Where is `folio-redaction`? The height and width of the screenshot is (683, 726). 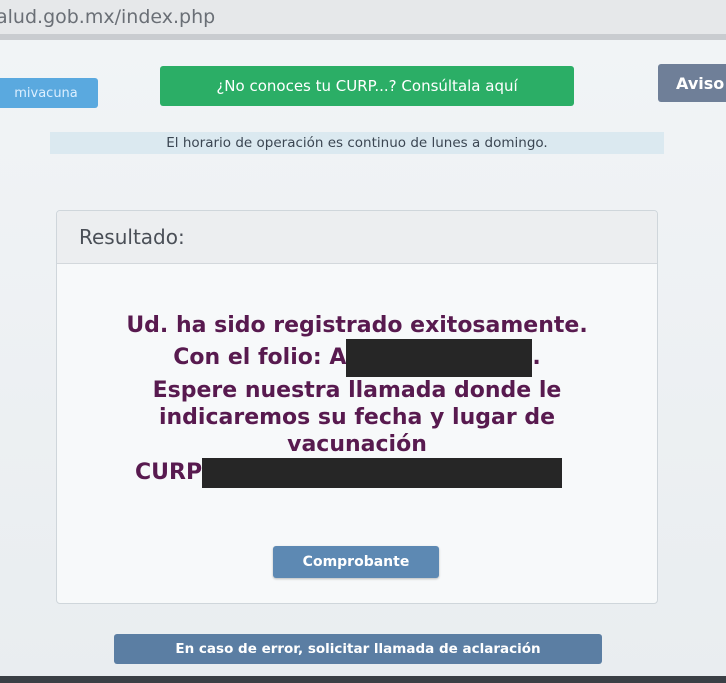
folio-redaction is located at coordinates (439, 358).